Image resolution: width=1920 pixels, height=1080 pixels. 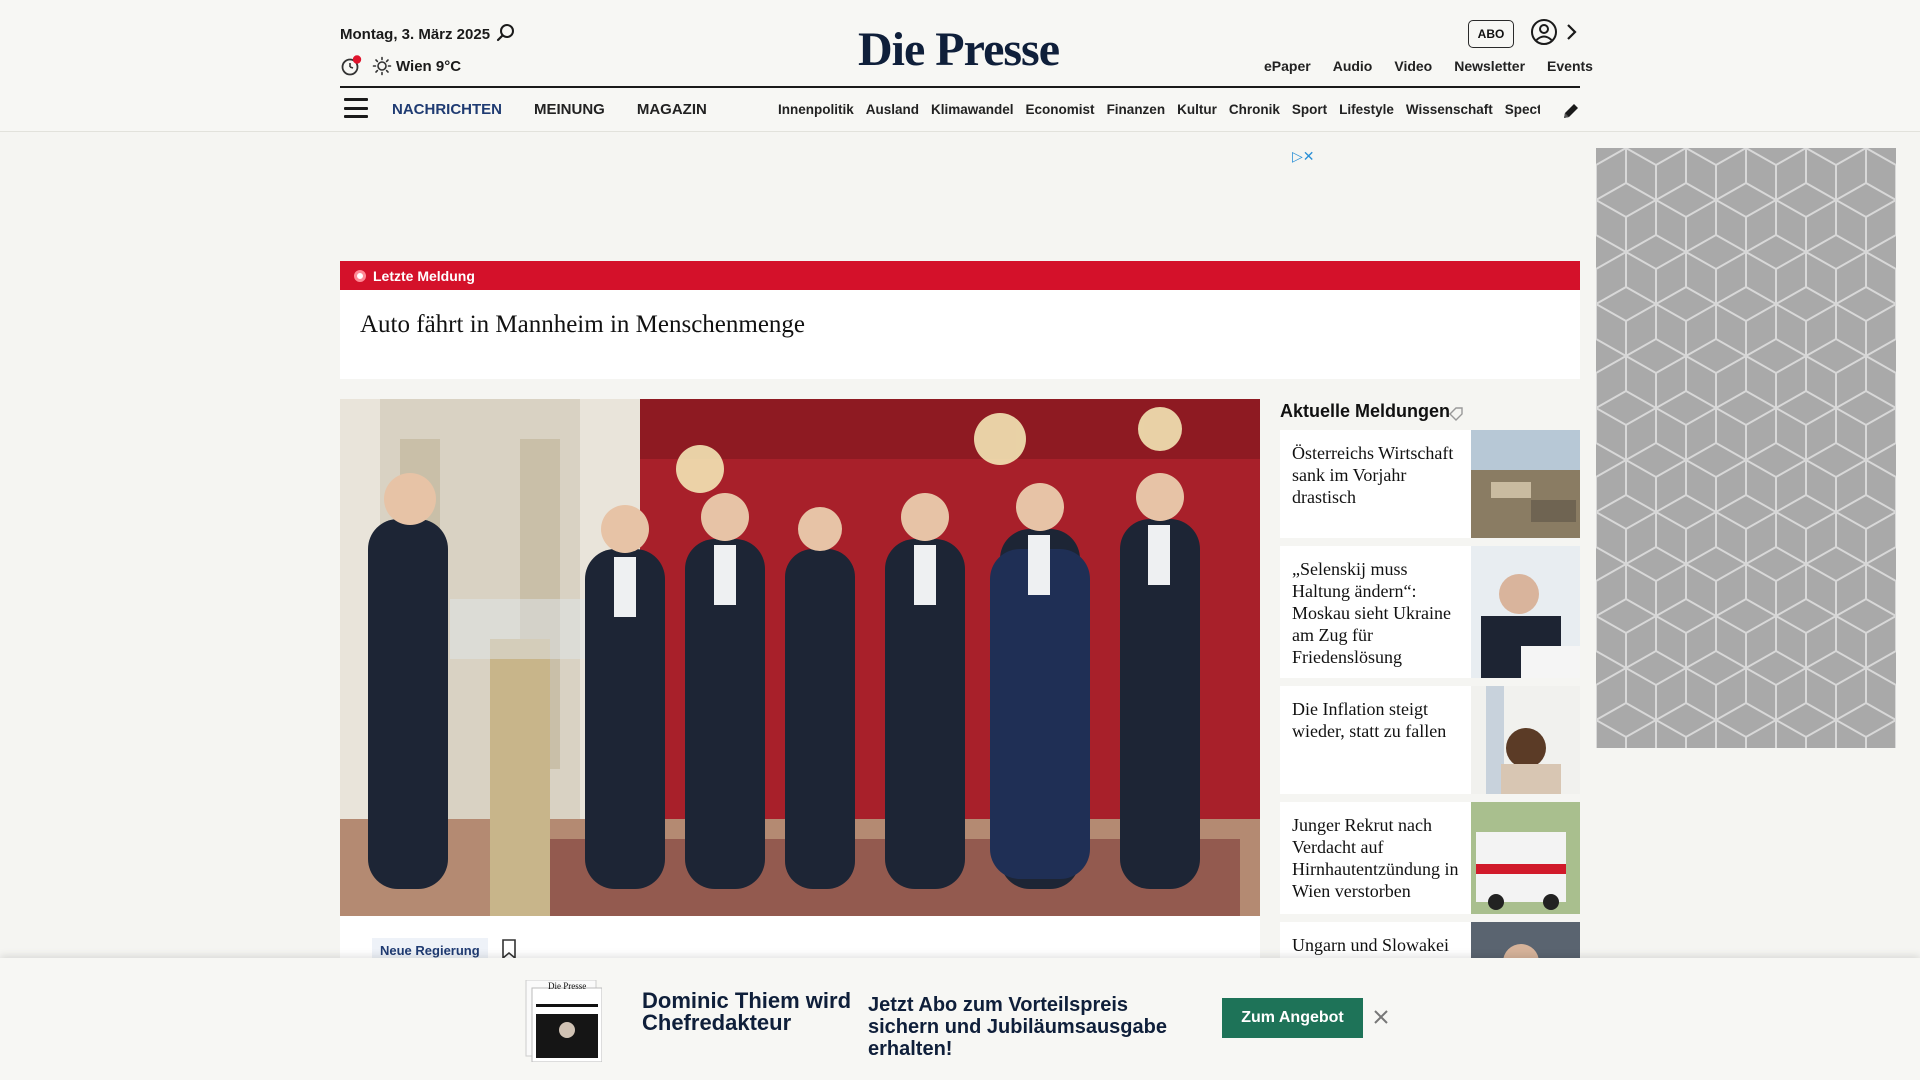 I want to click on nav-kultur: Kultur, so click(x=1197, y=109).